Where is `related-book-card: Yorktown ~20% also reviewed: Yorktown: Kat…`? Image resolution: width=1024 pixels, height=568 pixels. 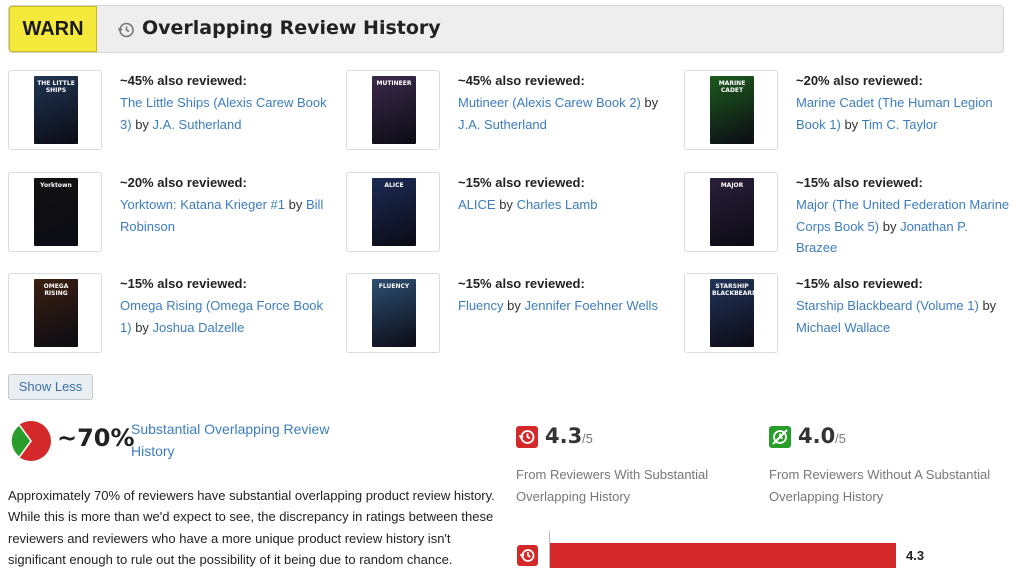 related-book-card: Yorktown ~20% also reviewed: Yorktown: Kat… is located at coordinates (173, 213).